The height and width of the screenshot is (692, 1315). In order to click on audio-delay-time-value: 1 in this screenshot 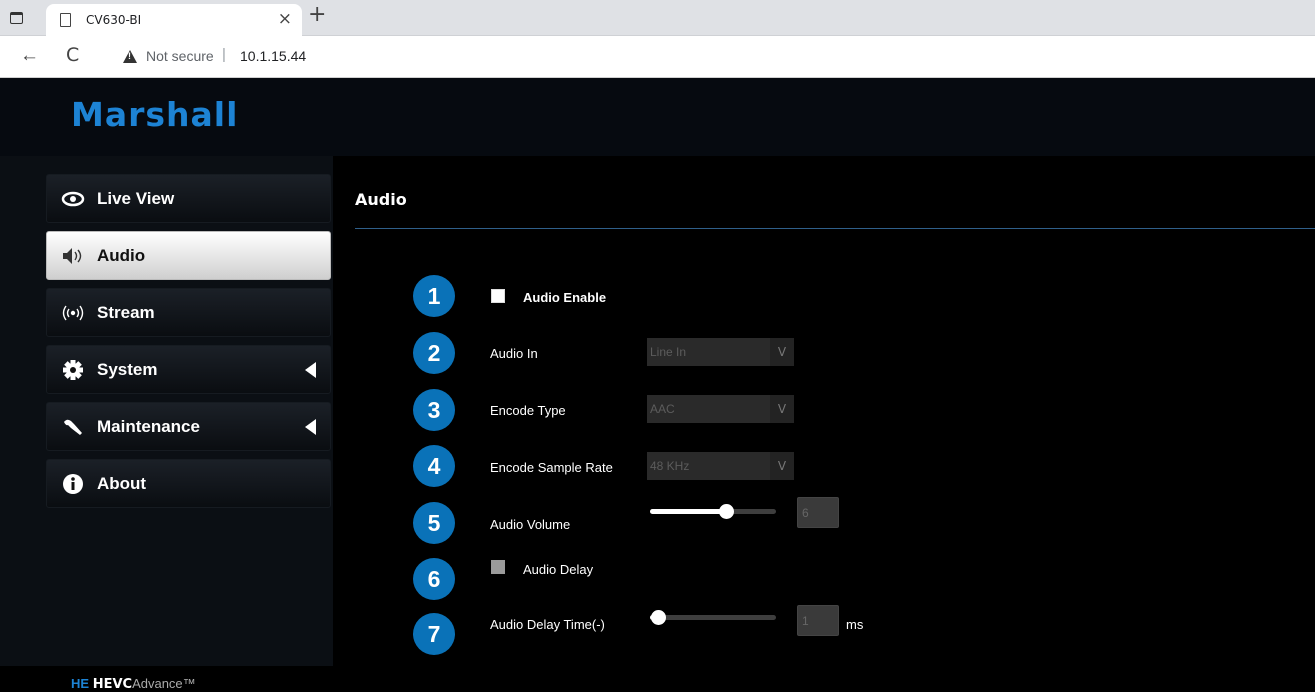, I will do `click(805, 621)`.